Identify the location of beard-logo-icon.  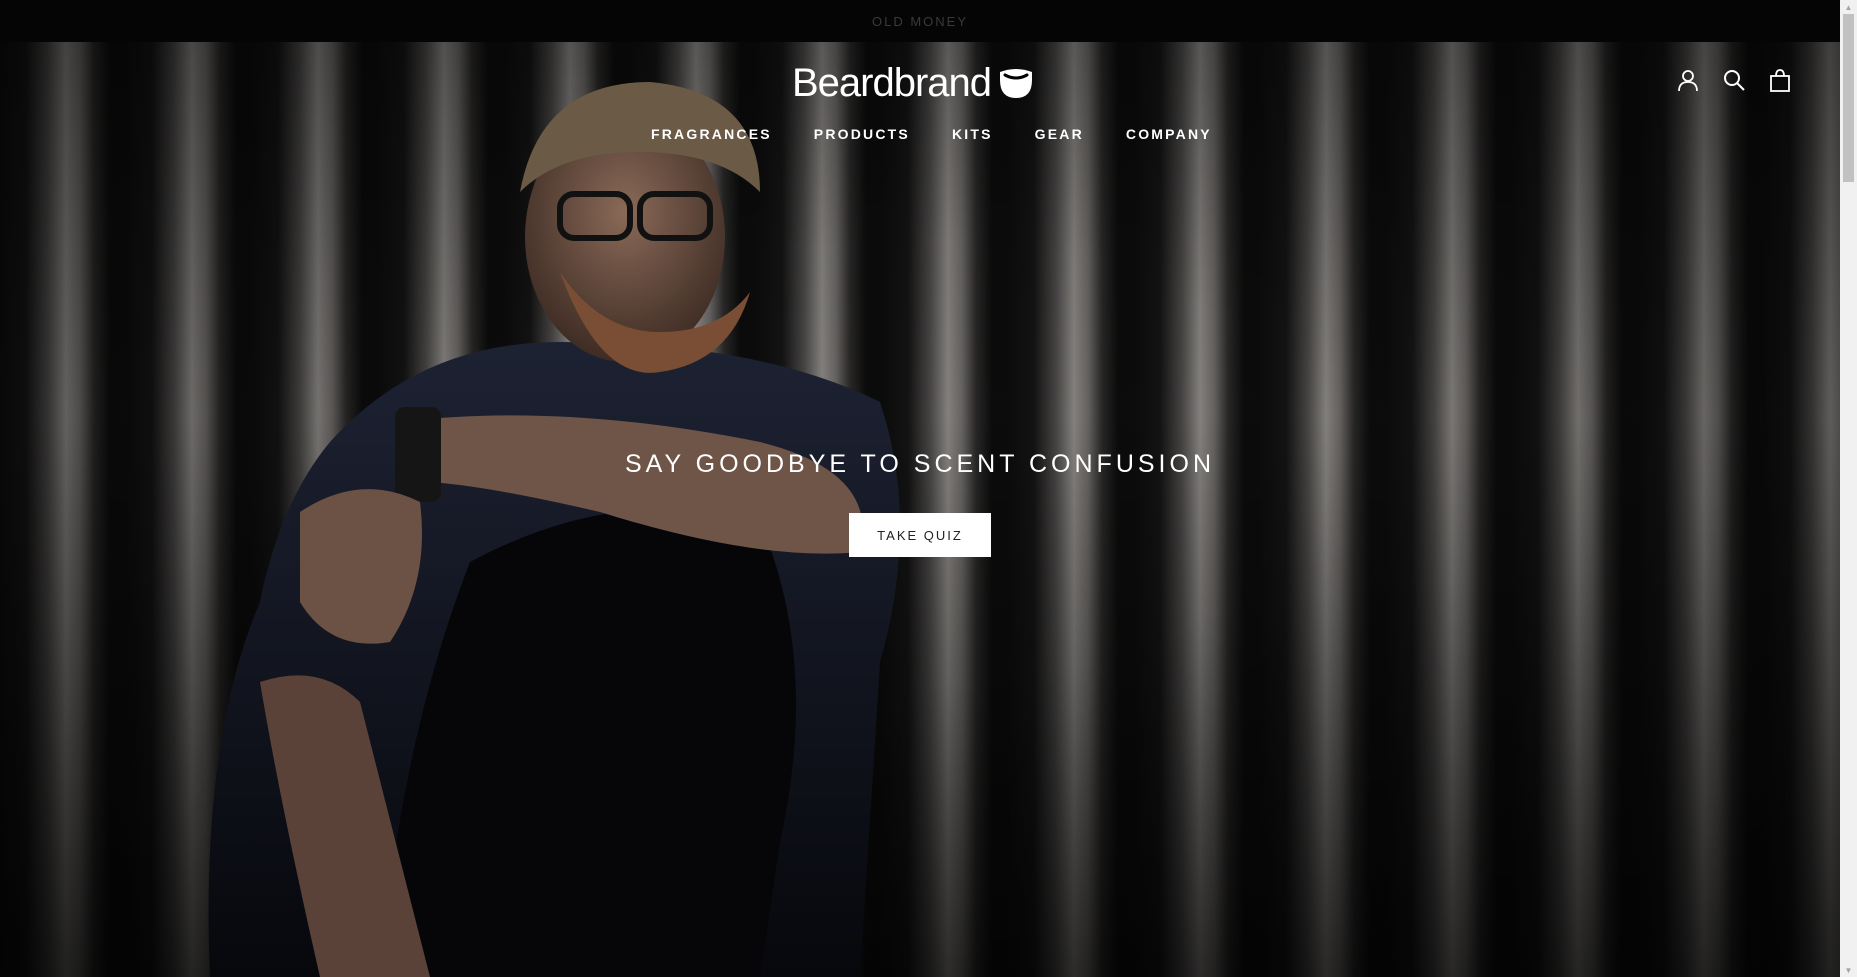
(1016, 83).